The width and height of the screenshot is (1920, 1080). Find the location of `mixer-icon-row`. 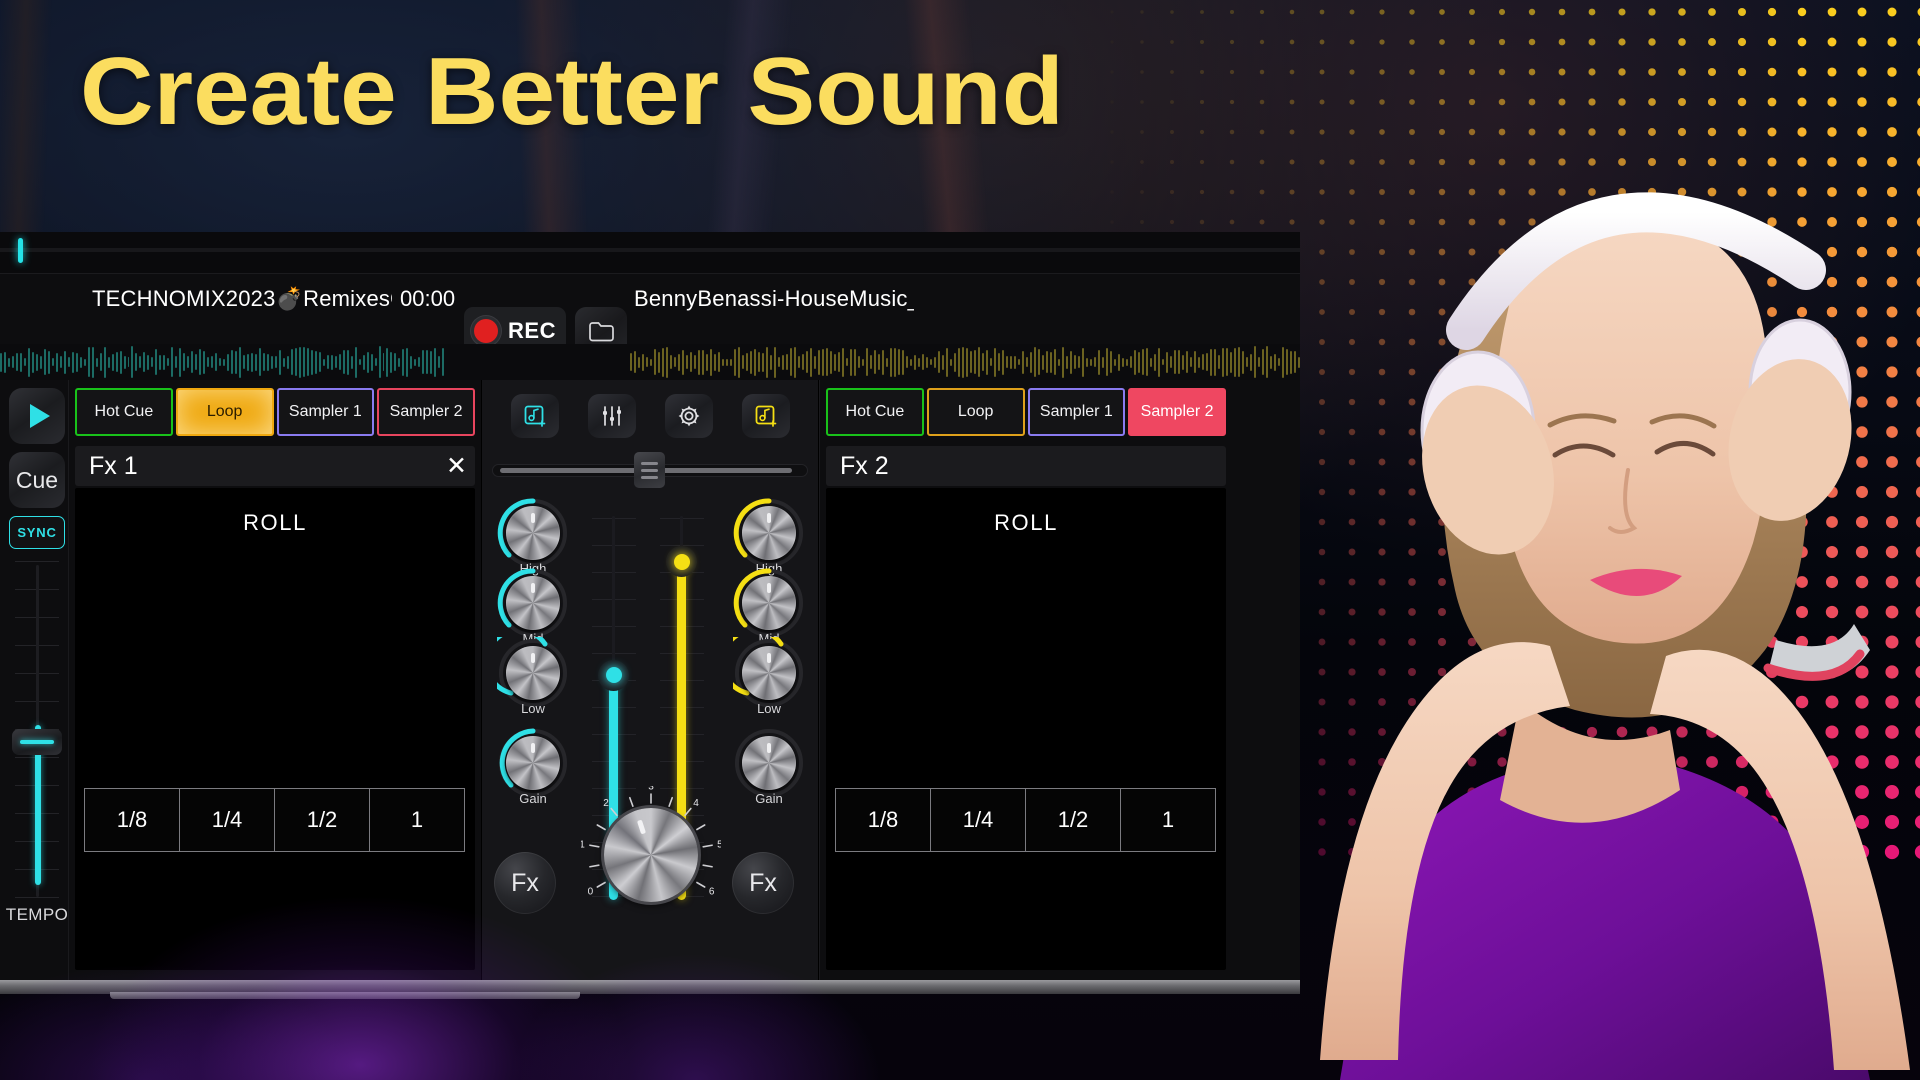

mixer-icon-row is located at coordinates (650, 409).